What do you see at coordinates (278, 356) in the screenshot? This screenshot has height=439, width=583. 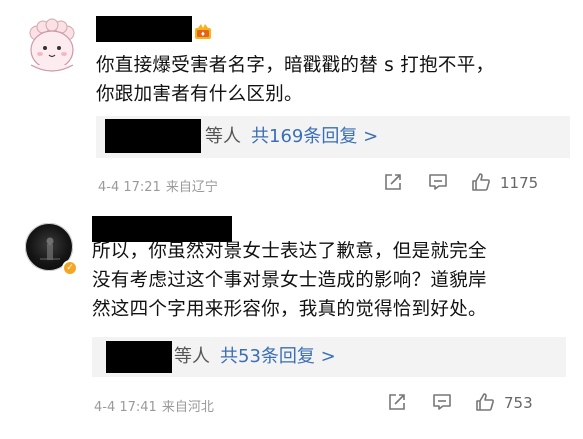 I see `reply-count-link: 共53条回复 >` at bounding box center [278, 356].